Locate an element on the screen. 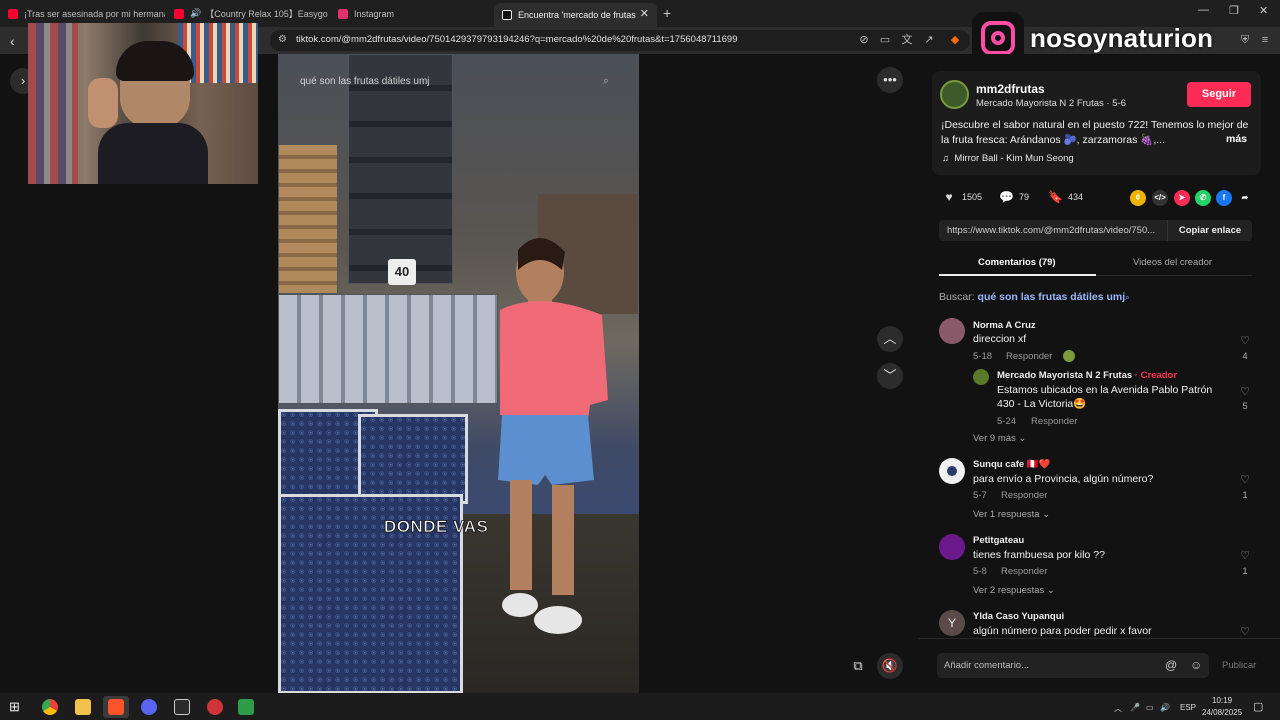 The image size is (1280, 720). streamer-hand is located at coordinates (103, 103).